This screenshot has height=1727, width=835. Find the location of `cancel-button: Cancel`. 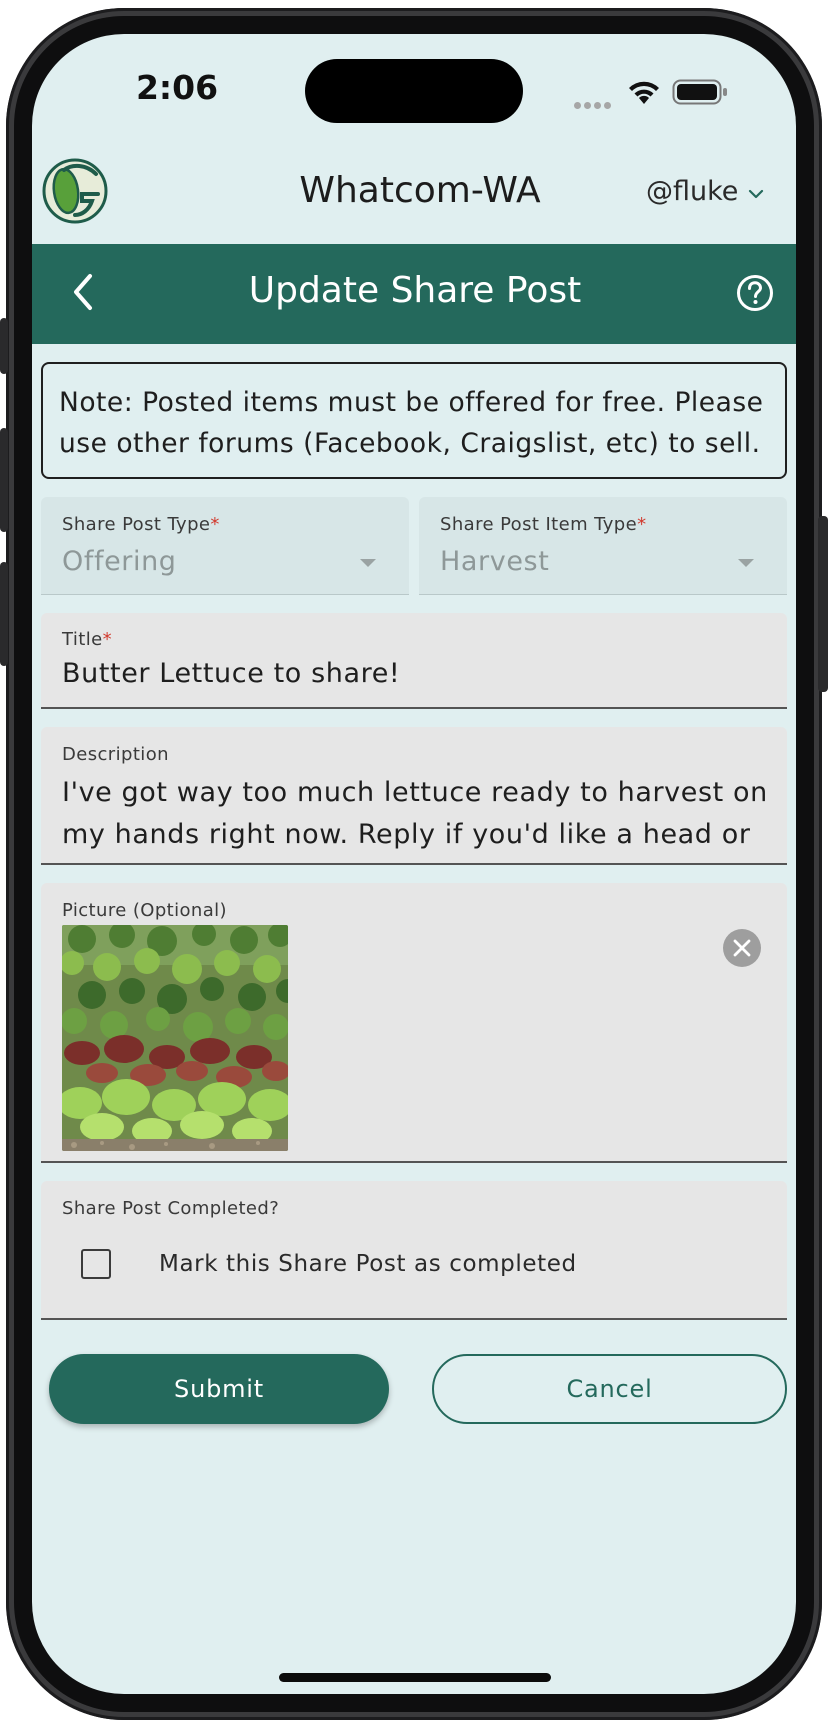

cancel-button: Cancel is located at coordinates (609, 1389).